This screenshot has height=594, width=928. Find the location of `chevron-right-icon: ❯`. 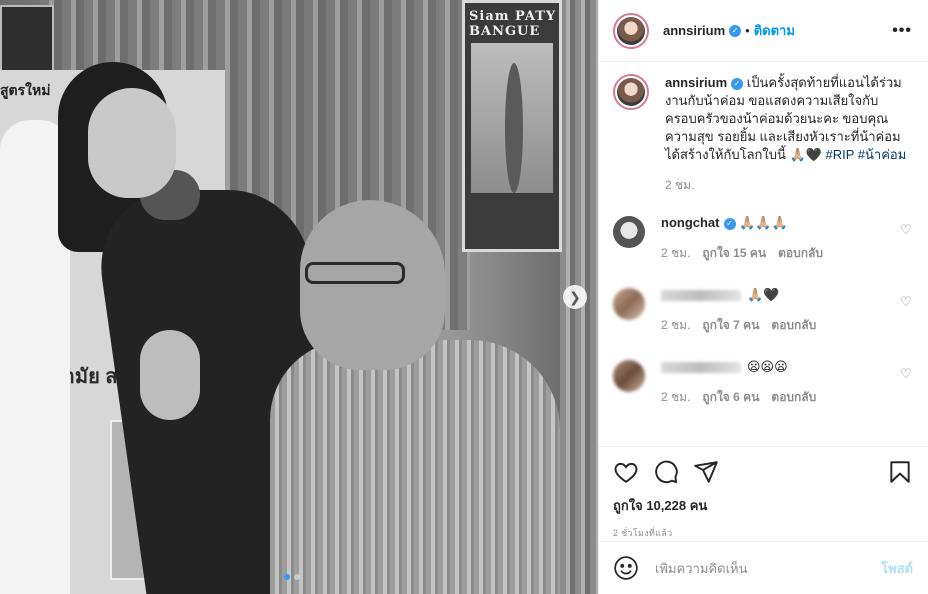

chevron-right-icon: ❯ is located at coordinates (575, 296).